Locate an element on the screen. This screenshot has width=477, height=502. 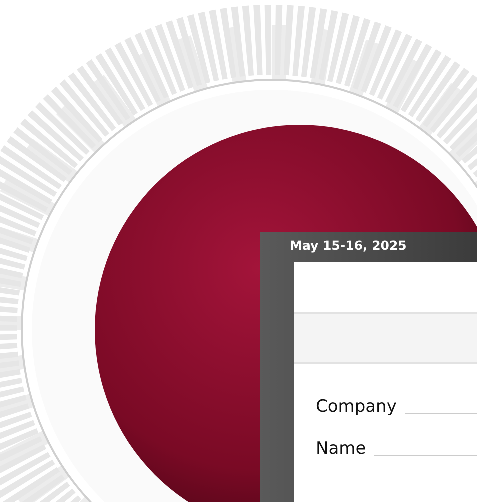
panel-title: May 15-16, 2025 is located at coordinates (348, 246).